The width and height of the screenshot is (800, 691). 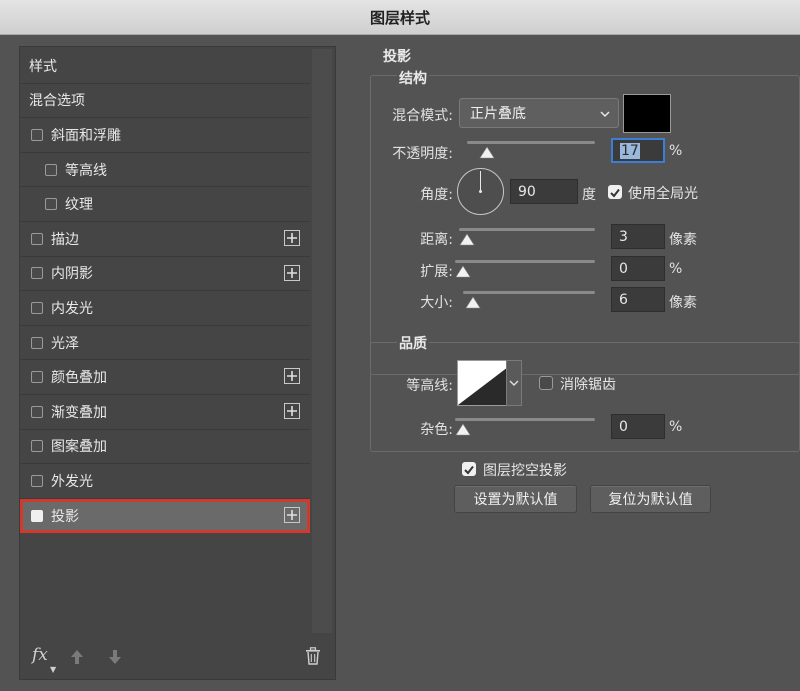 What do you see at coordinates (177, 657) in the screenshot?
I see `styles-list-footer: fx ▼` at bounding box center [177, 657].